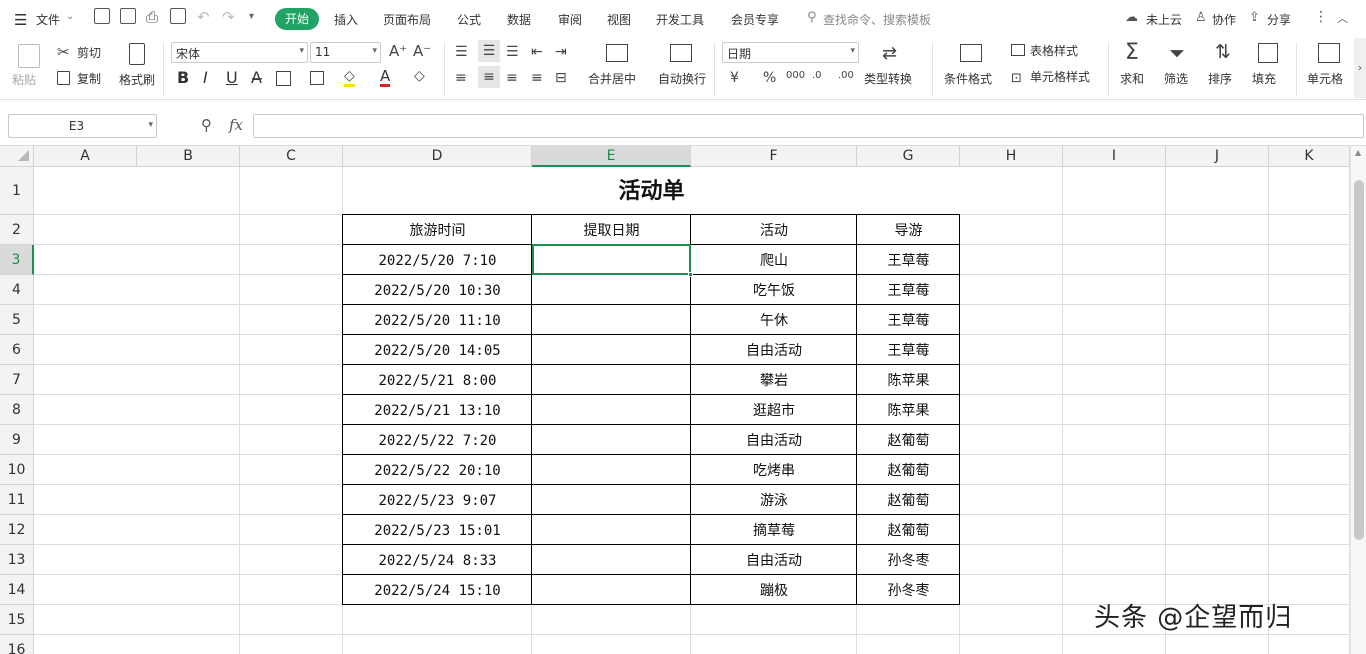 The width and height of the screenshot is (1366, 654). I want to click on row-header-13: 13, so click(17, 560).